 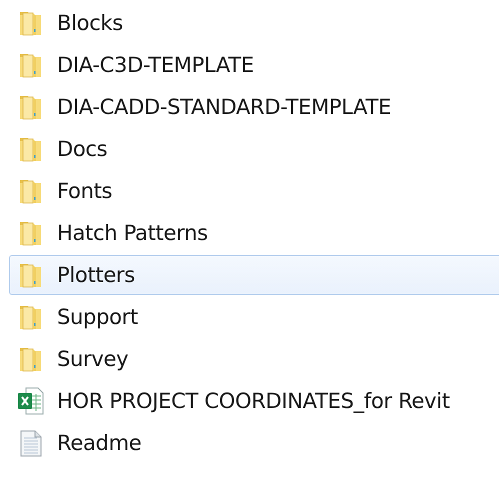 I want to click on file-row: Support, so click(x=254, y=317).